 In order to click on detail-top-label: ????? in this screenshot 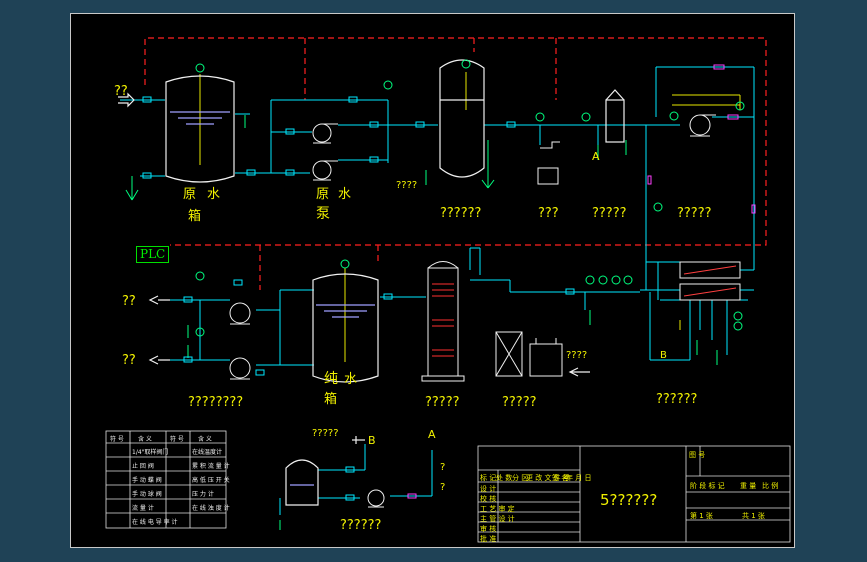, I will do `click(325, 433)`.